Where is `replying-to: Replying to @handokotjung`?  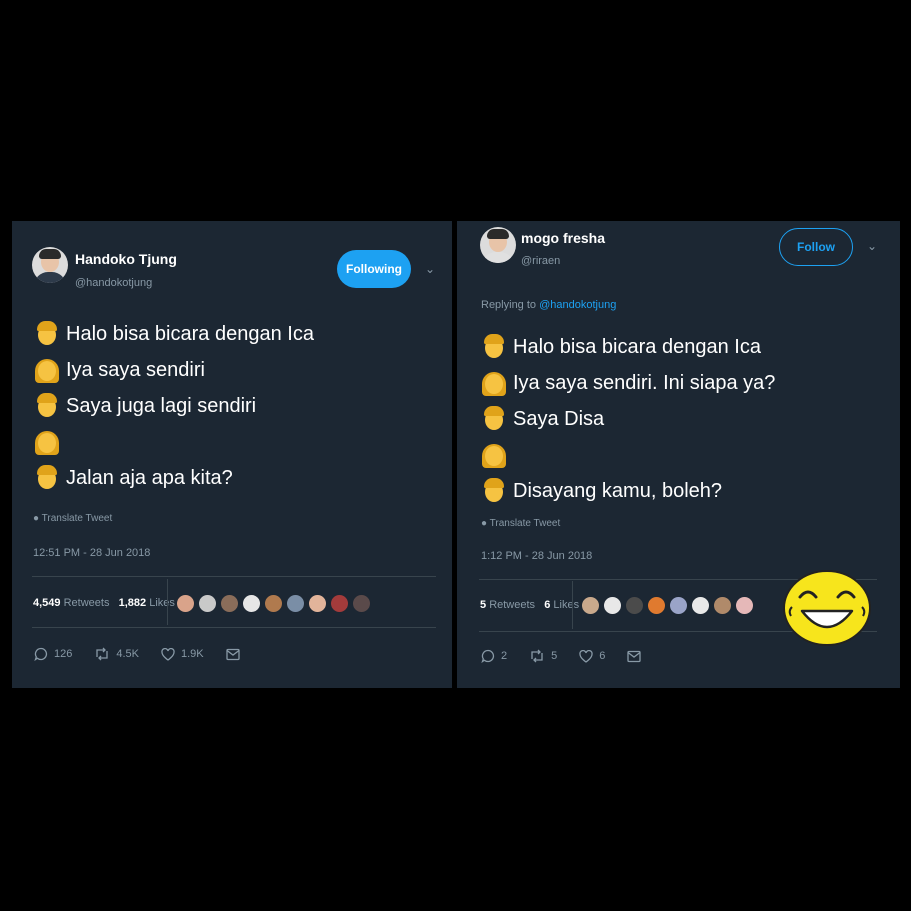 replying-to: Replying to @handokotjung is located at coordinates (549, 305).